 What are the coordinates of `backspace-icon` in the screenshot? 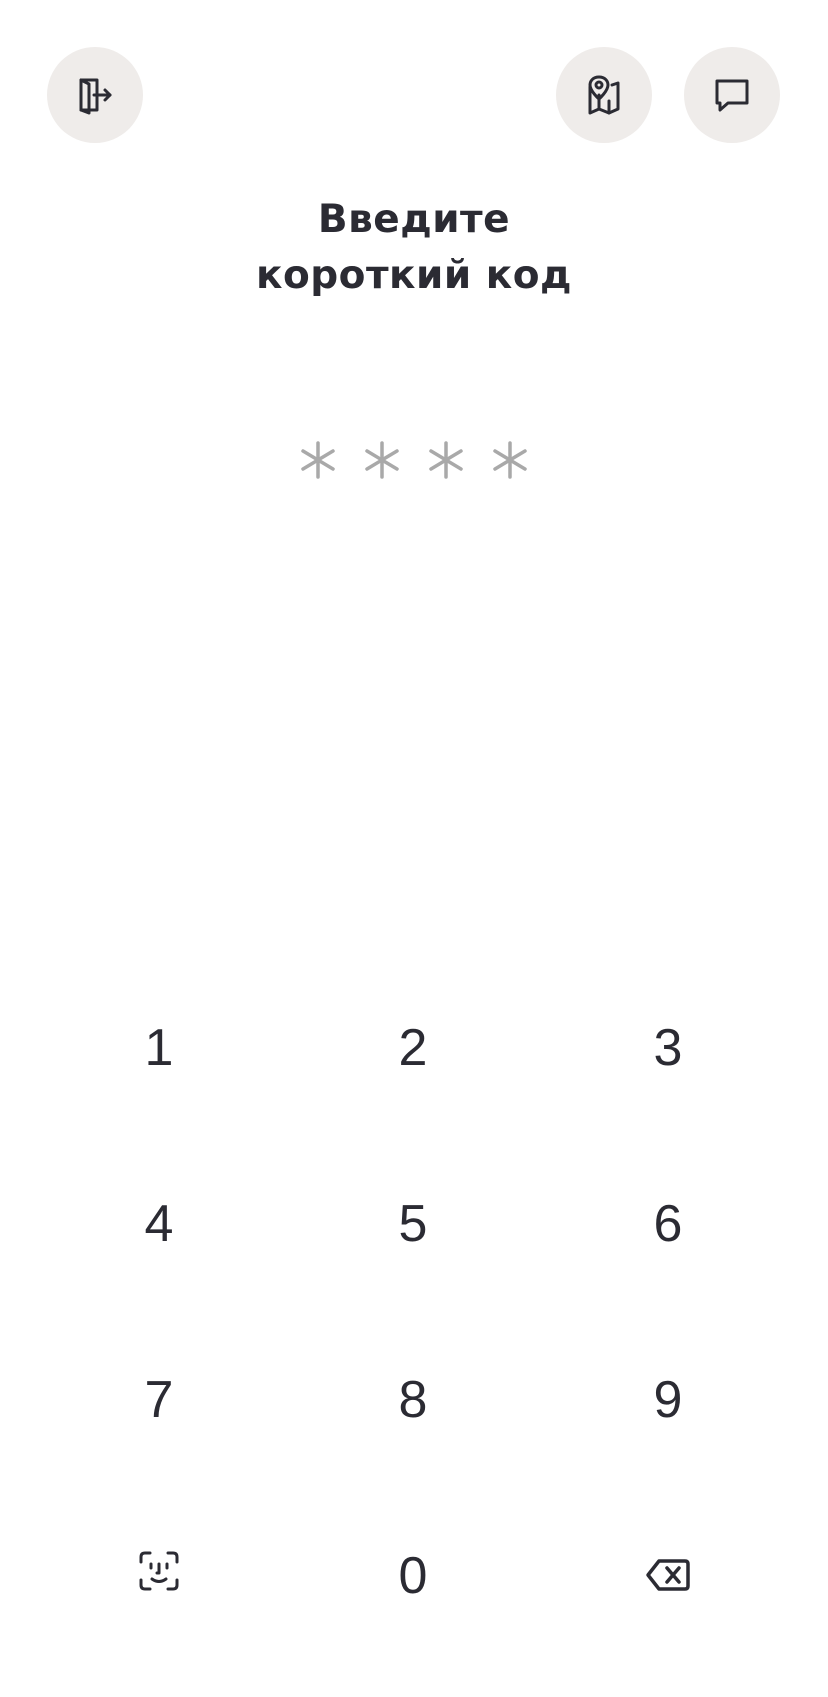 It's located at (668, 1576).